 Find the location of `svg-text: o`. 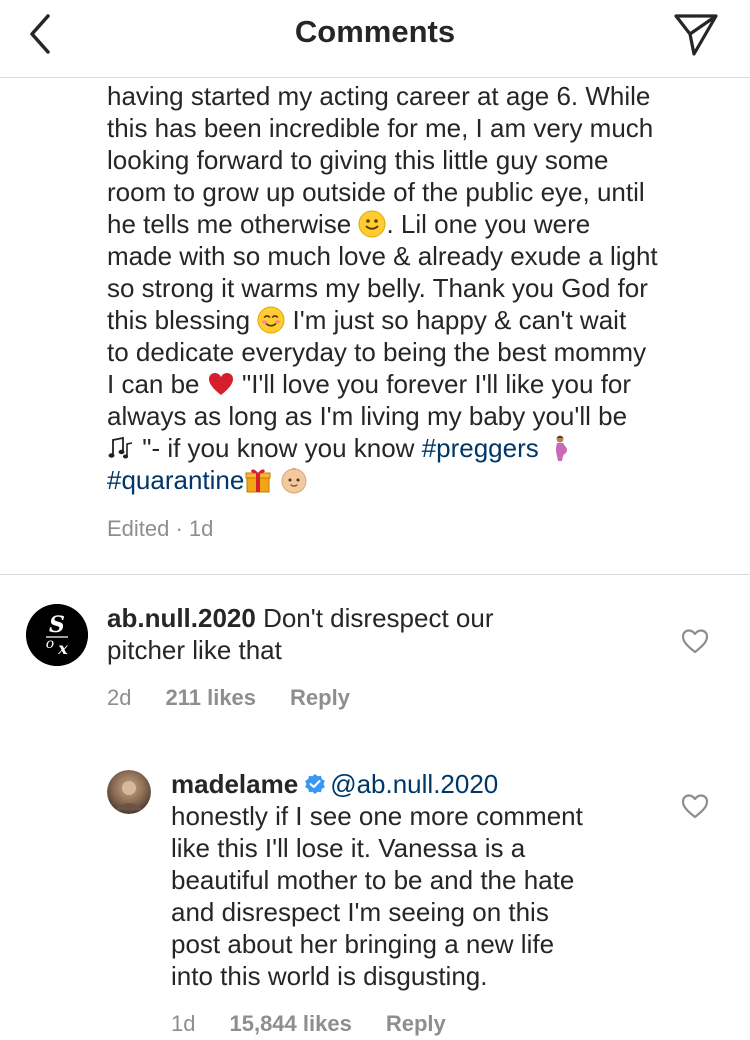

svg-text: o is located at coordinates (50, 644).